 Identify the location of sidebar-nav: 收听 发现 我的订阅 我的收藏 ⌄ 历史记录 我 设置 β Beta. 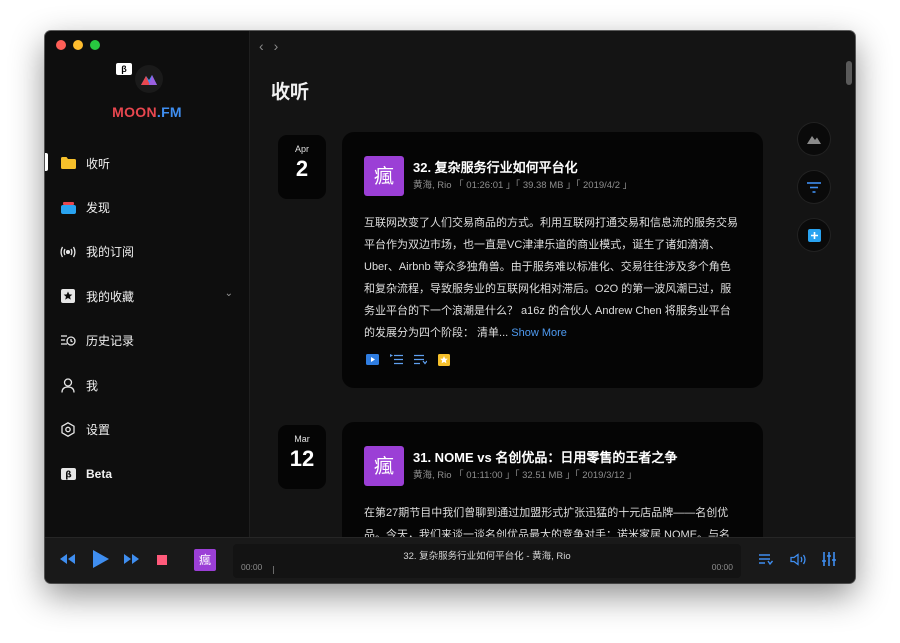
(147, 318).